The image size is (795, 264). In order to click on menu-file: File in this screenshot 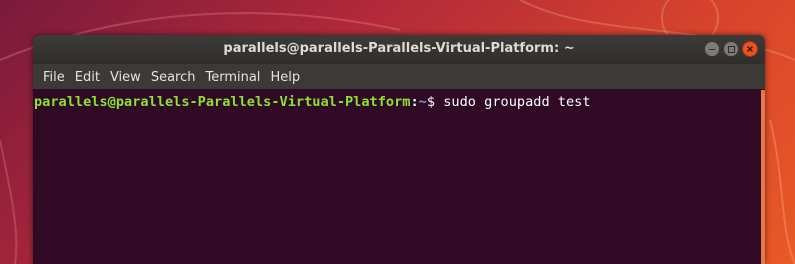, I will do `click(54, 76)`.